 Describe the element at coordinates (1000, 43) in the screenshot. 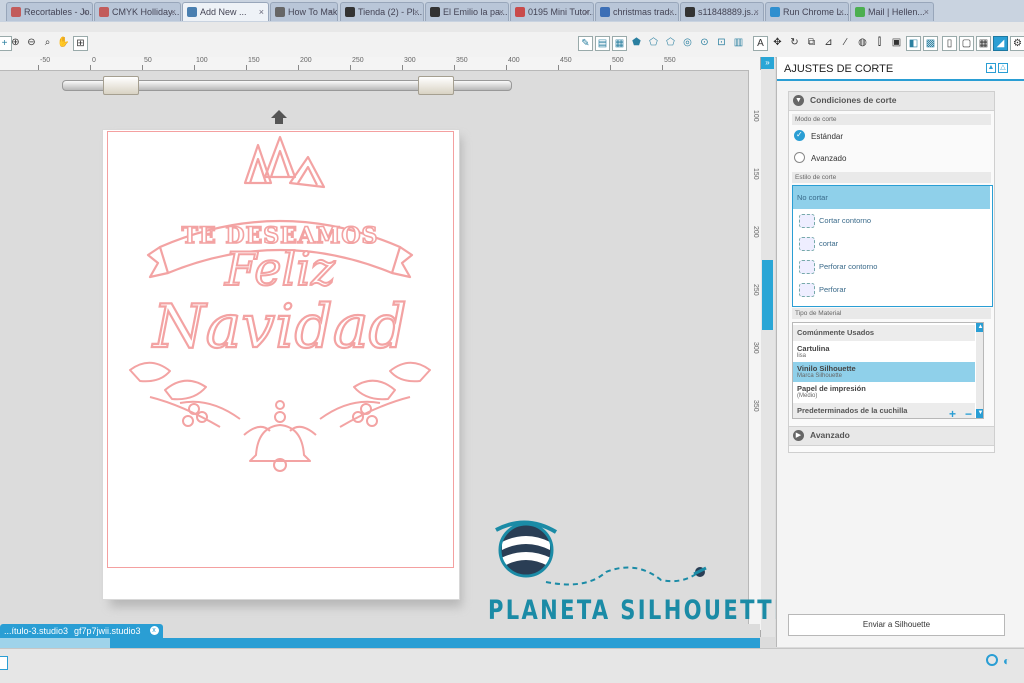

I see `cut-settings-icon: ◢` at that location.